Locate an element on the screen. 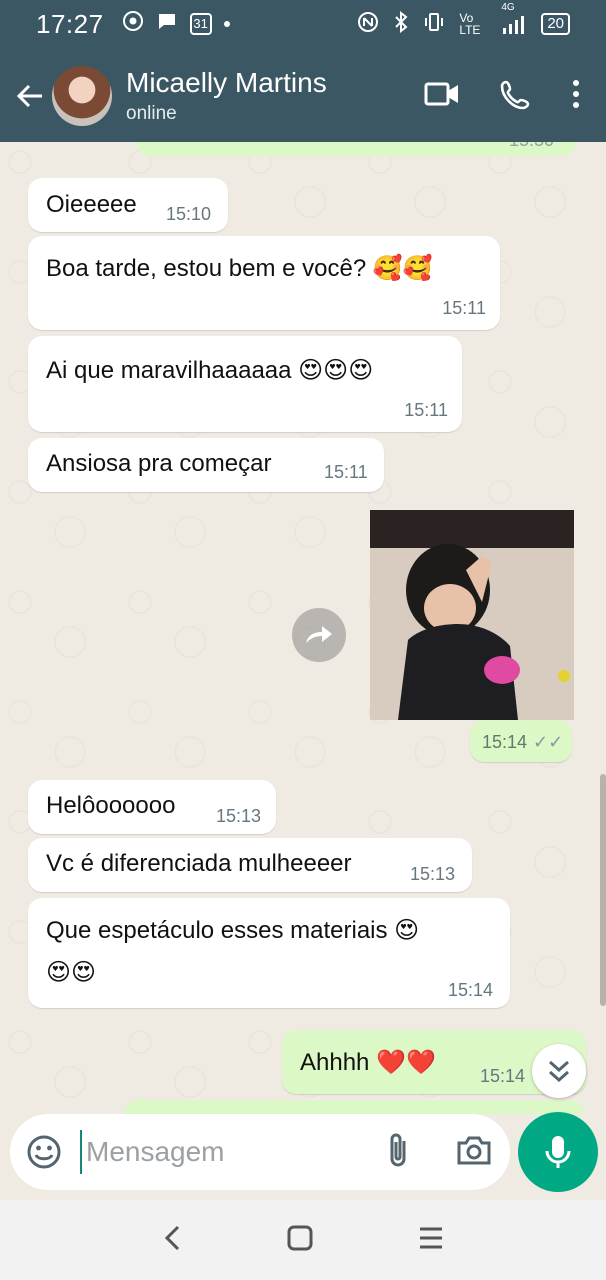 Image resolution: width=606 pixels, height=1280 pixels. message-time: 15:10 is located at coordinates (189, 214).